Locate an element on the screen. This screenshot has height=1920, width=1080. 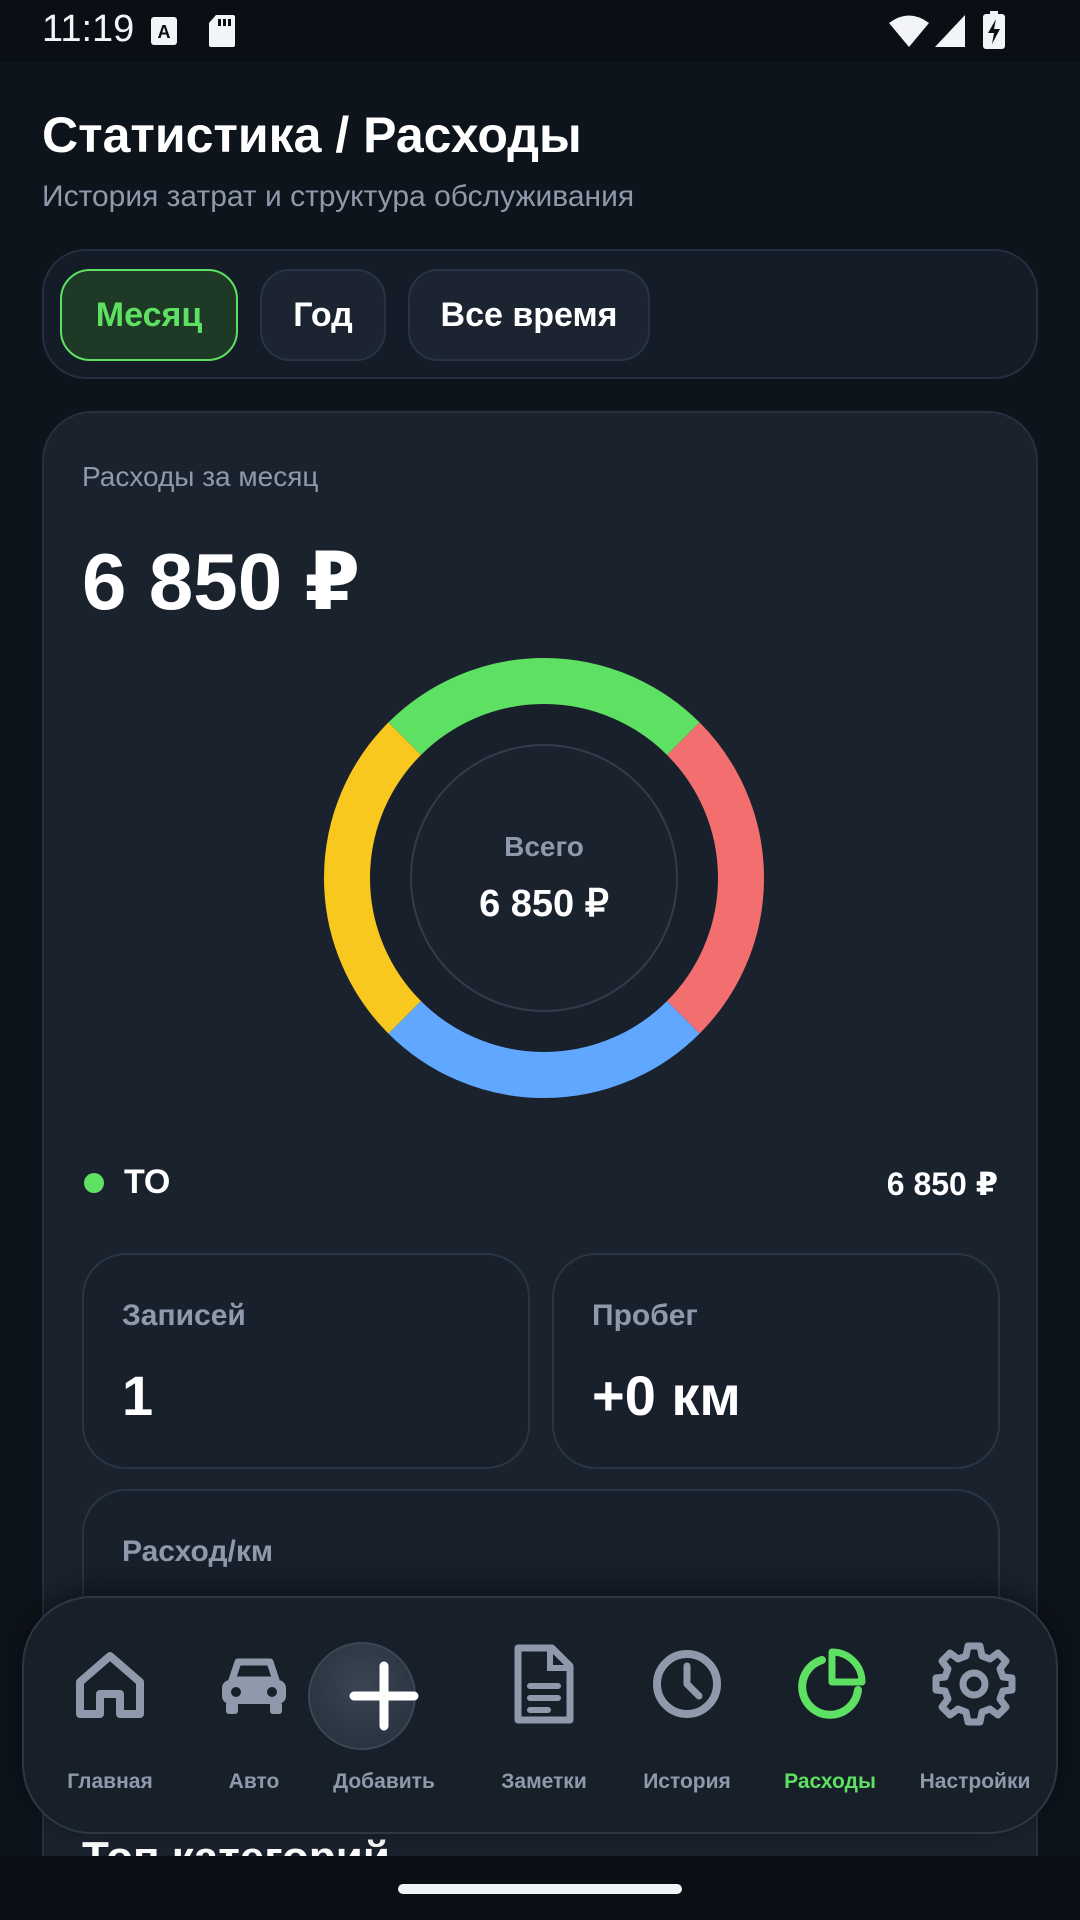
nav-item-expenses: Расходы is located at coordinates (830, 1717).